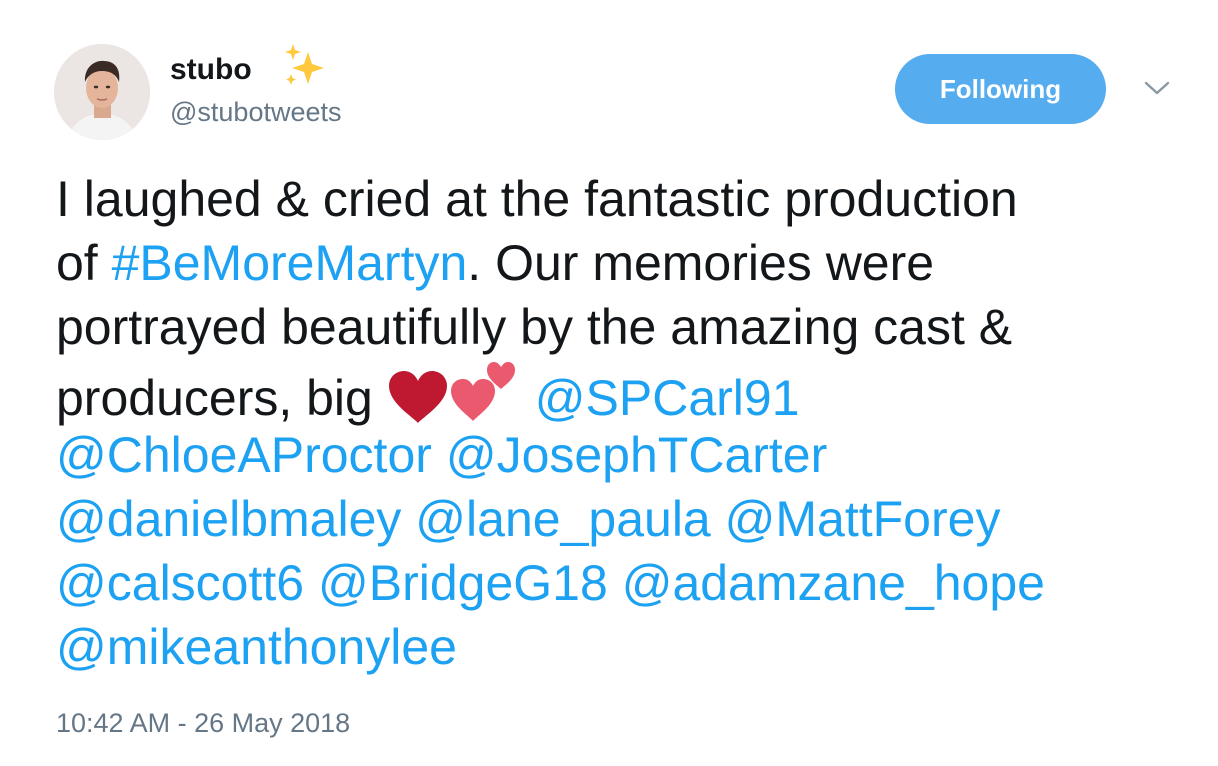  Describe the element at coordinates (611, 647) in the screenshot. I see `tweet-line: @mikeanthonylee` at that location.